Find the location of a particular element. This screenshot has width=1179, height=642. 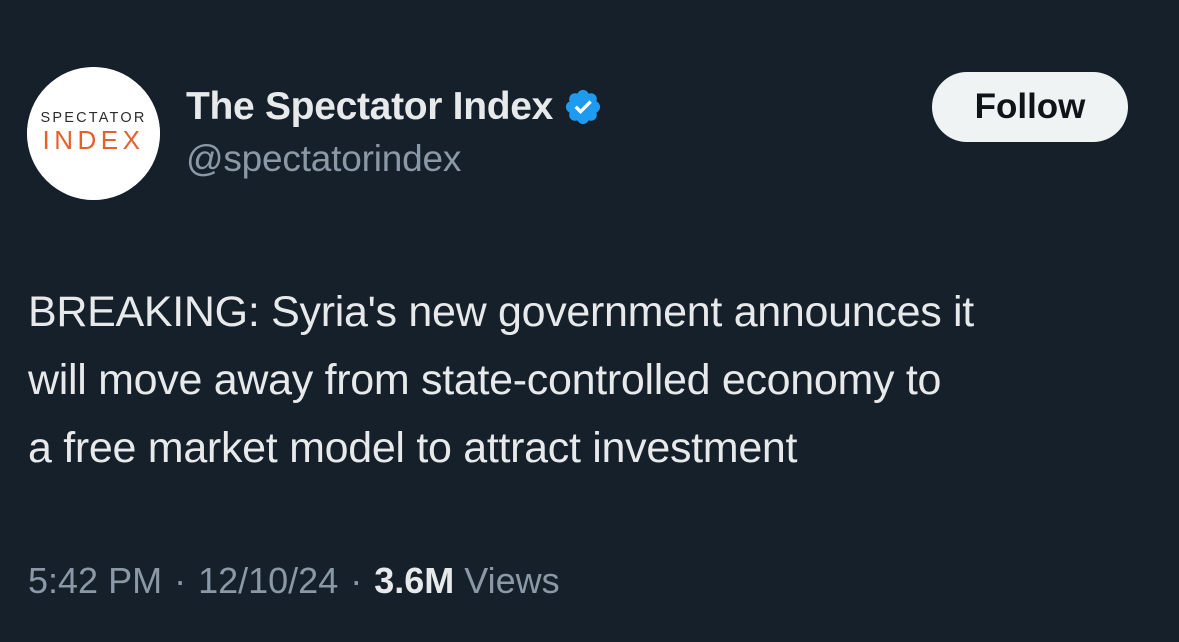

views-count: 3.6M is located at coordinates (414, 581).